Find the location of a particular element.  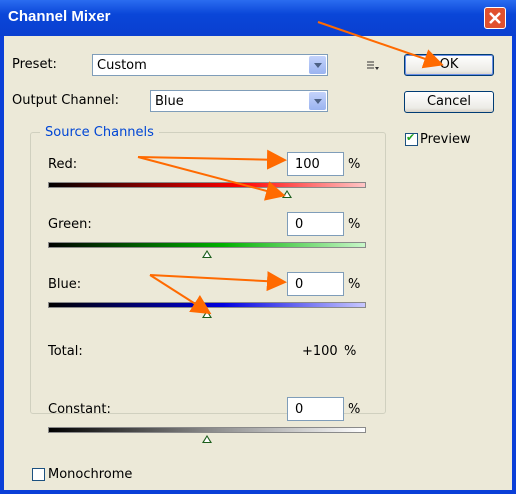

blue-unit: % is located at coordinates (354, 284).